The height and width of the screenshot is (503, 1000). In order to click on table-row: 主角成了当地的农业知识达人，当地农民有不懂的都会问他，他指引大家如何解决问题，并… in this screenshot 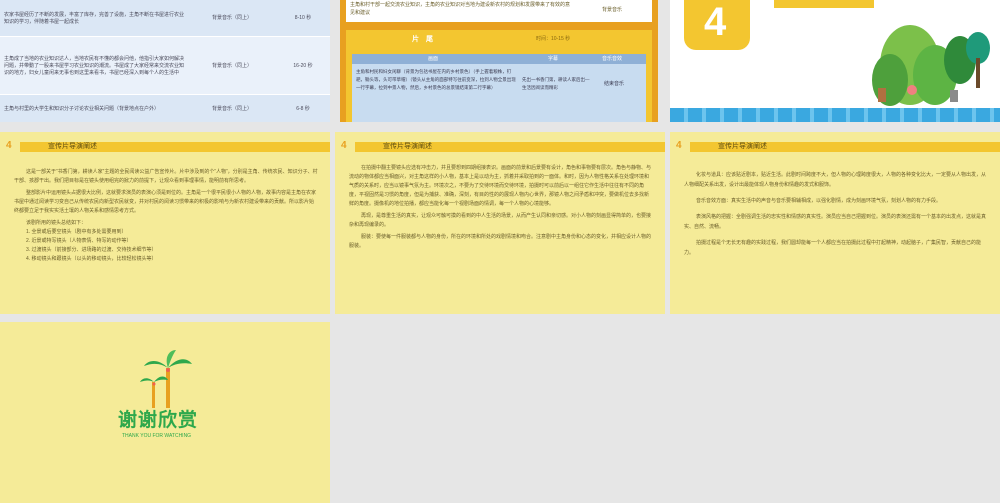, I will do `click(165, 65)`.